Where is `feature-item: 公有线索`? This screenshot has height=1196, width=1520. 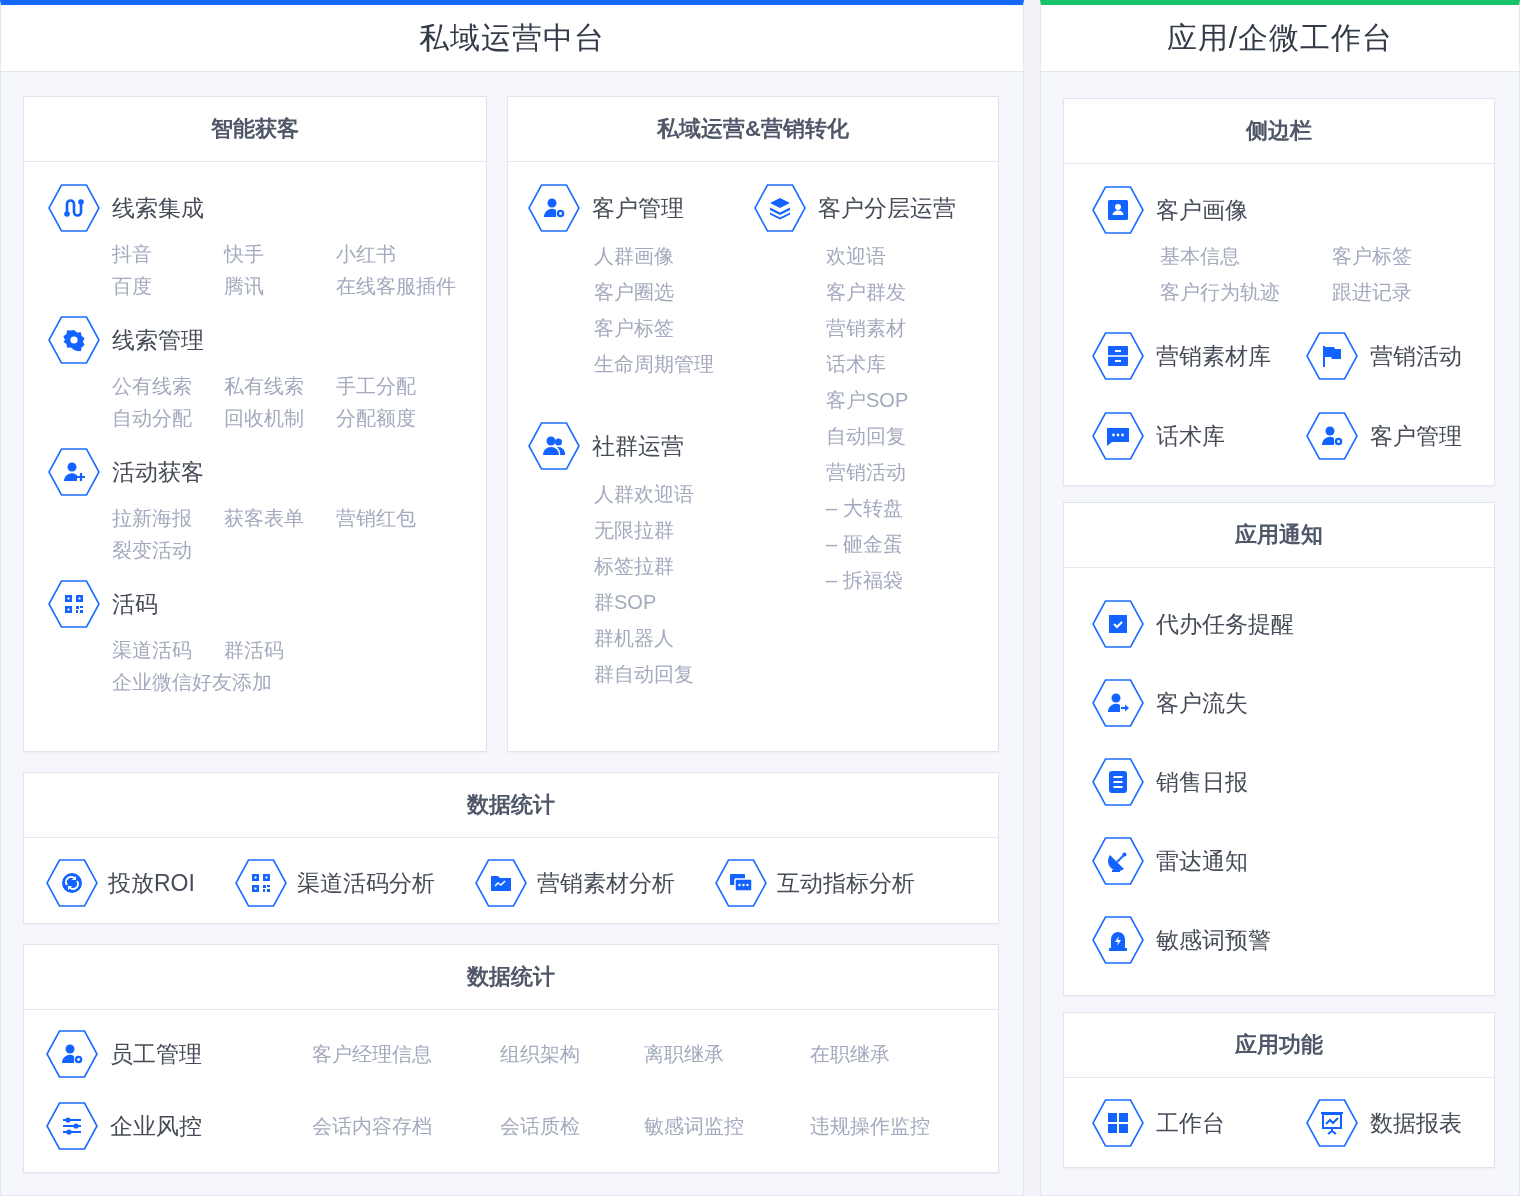
feature-item: 公有线索 is located at coordinates (152, 386).